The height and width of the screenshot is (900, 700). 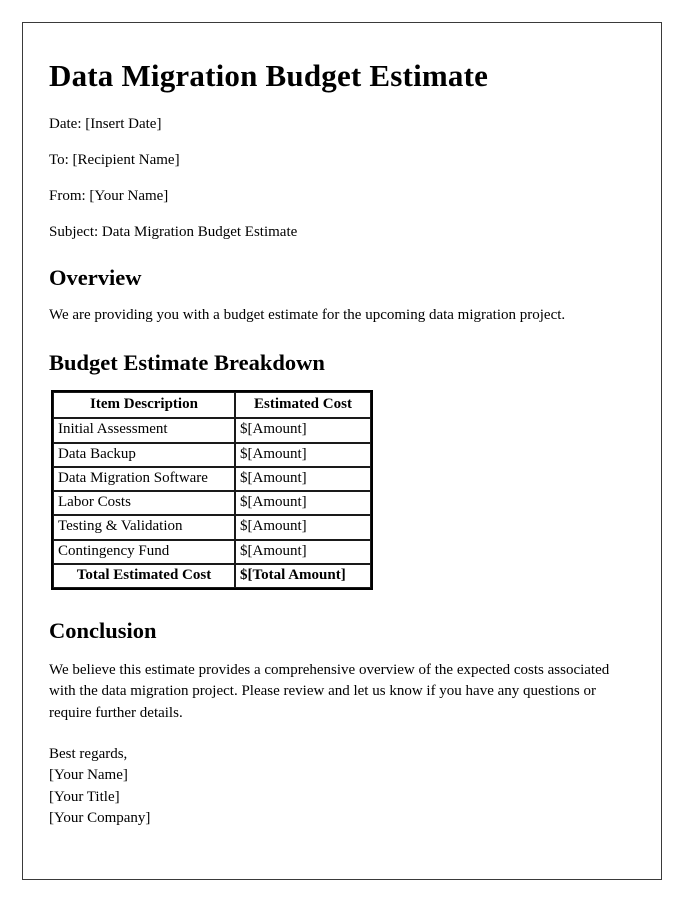 I want to click on signature-title: [Your Title], so click(x=84, y=796).